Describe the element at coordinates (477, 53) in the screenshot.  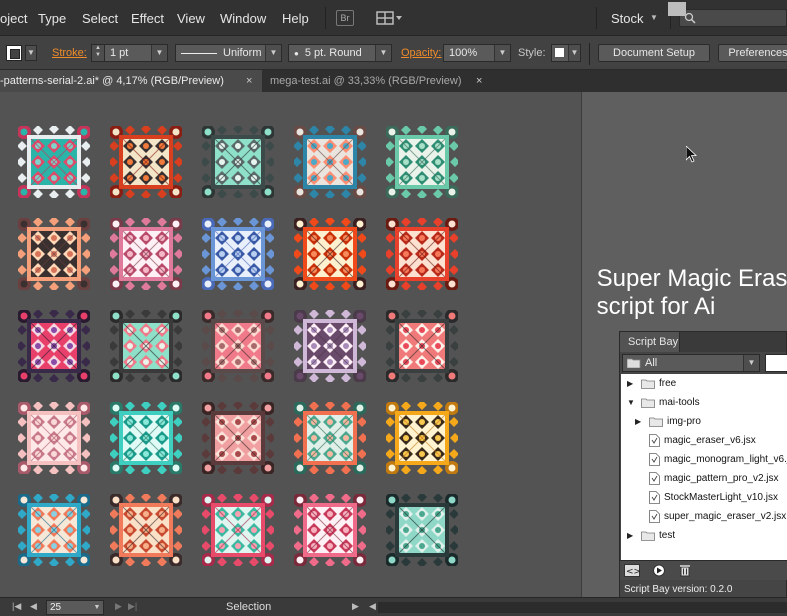
I see `opacity-field: 100% ▼` at that location.